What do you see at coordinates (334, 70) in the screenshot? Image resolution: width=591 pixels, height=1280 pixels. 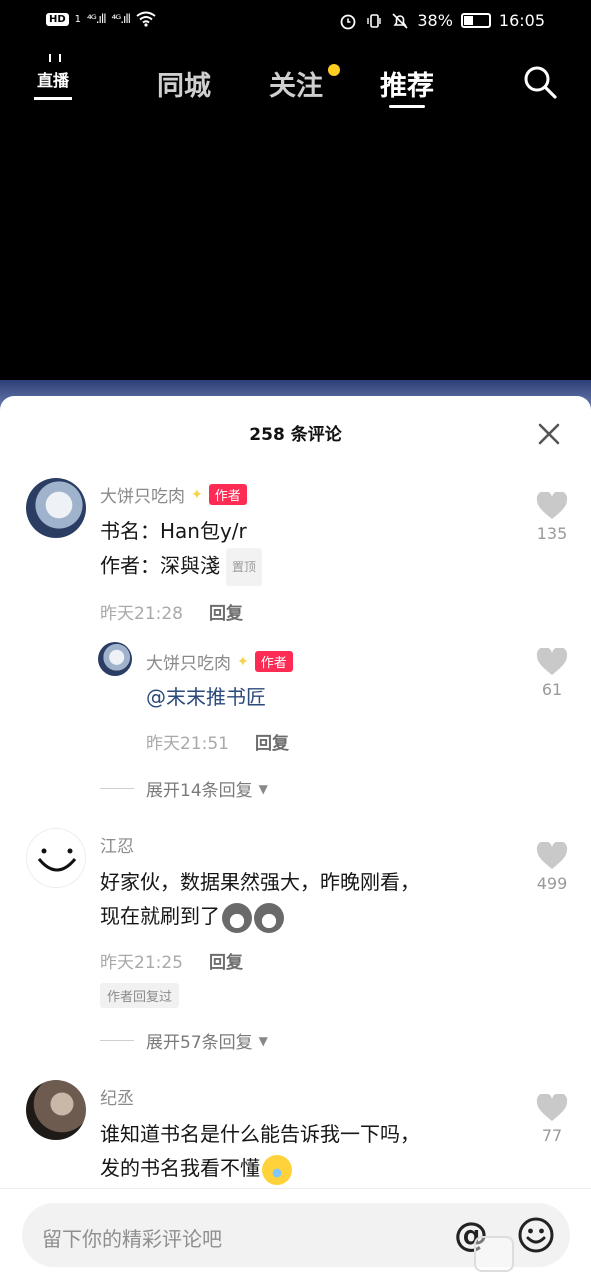 I see `follow-notification-dot` at bounding box center [334, 70].